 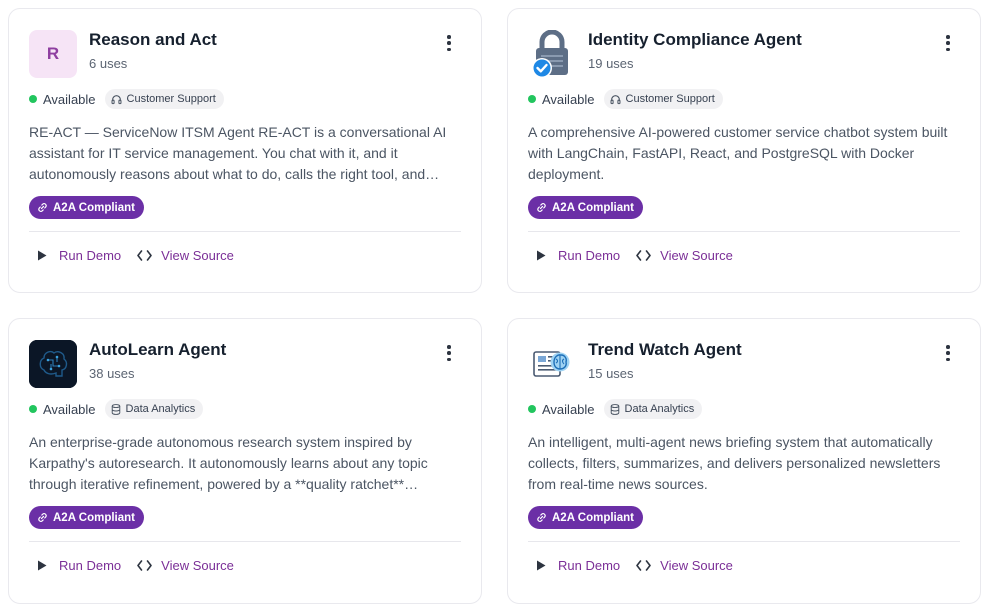 What do you see at coordinates (112, 373) in the screenshot?
I see `usage-count: 38 uses` at bounding box center [112, 373].